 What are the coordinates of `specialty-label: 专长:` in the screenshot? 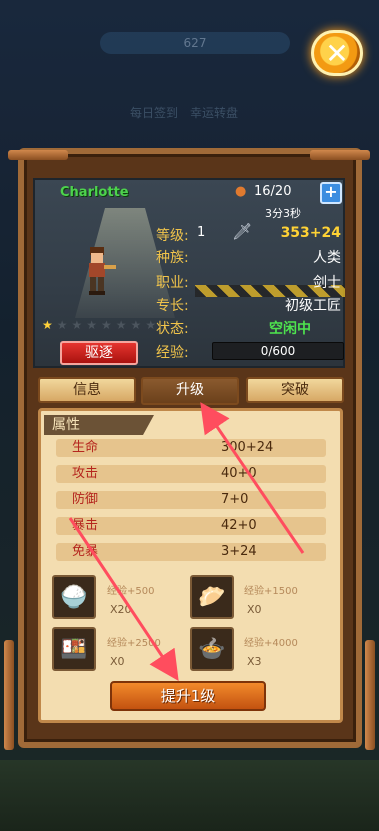 It's located at (172, 306).